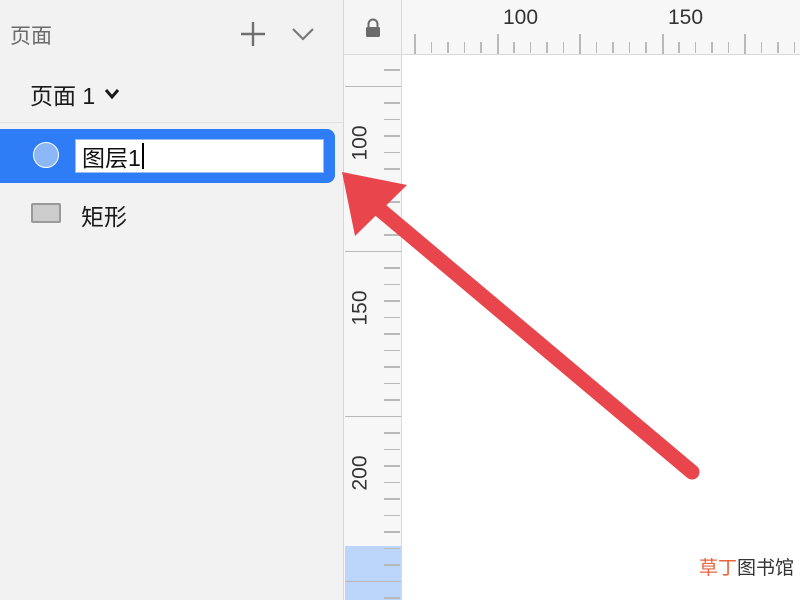 This screenshot has width=800, height=600. Describe the element at coordinates (104, 217) in the screenshot. I see `layer-label: 矩形` at that location.